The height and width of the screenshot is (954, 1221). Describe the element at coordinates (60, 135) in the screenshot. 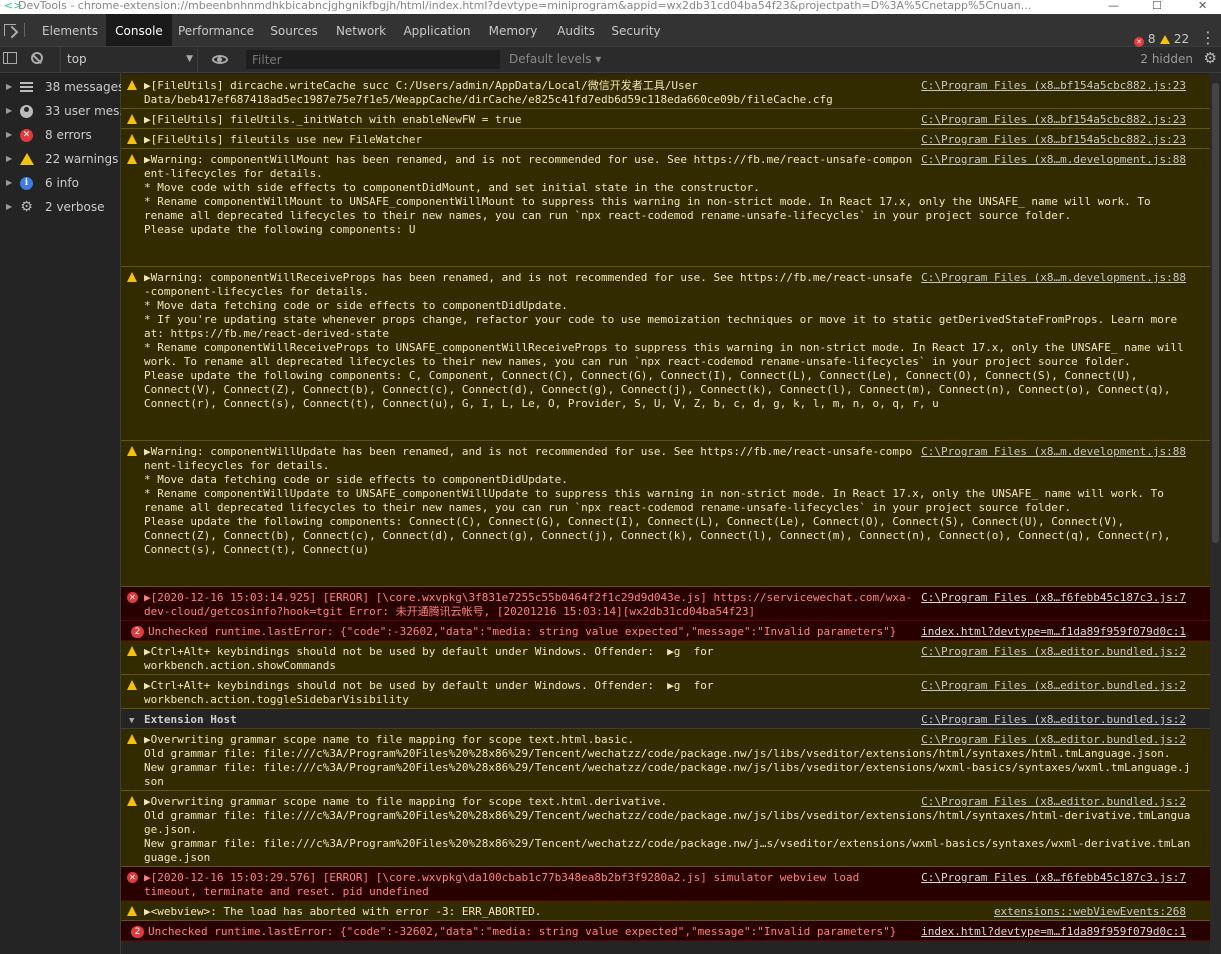

I see `sidebar-item-error: ▶ ✕ 8 errors` at that location.